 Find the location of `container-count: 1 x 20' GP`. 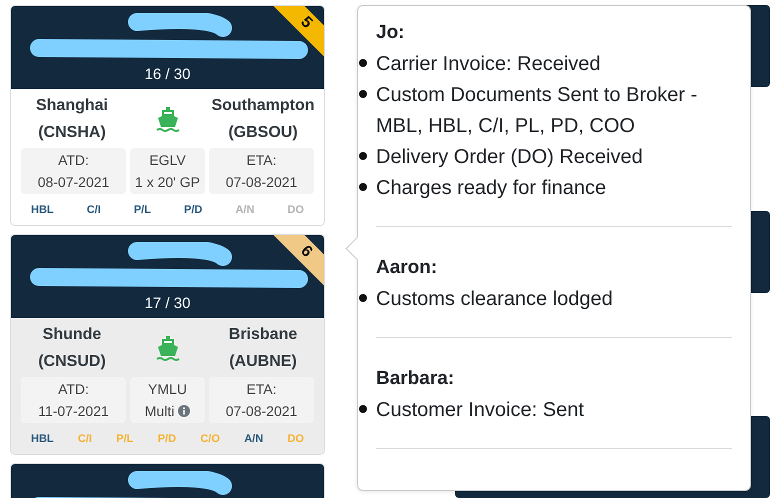

container-count: 1 x 20' GP is located at coordinates (167, 182).